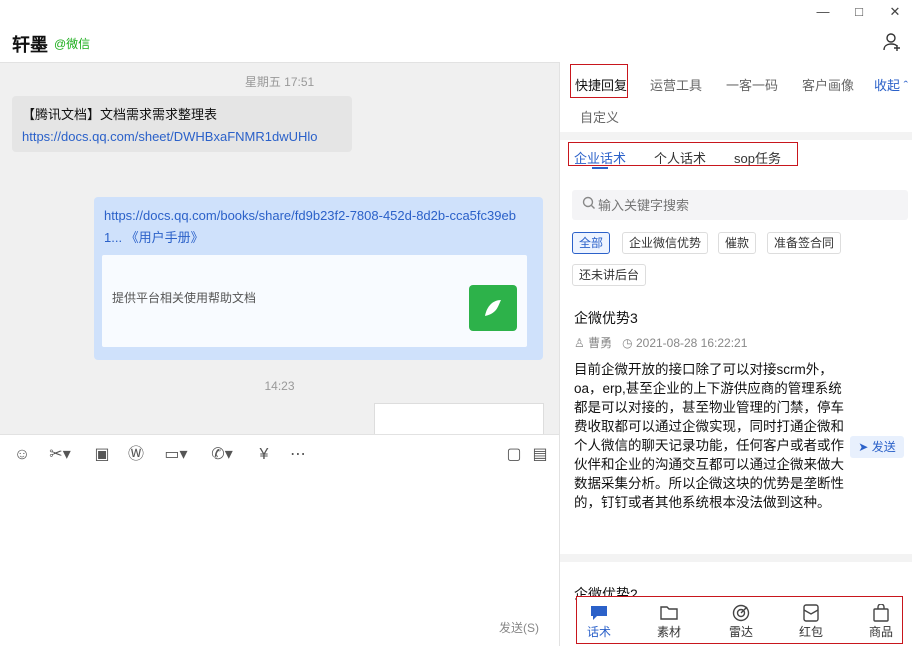 Image resolution: width=912 pixels, height=646 pixels. I want to click on send-icon: ➤, so click(863, 447).